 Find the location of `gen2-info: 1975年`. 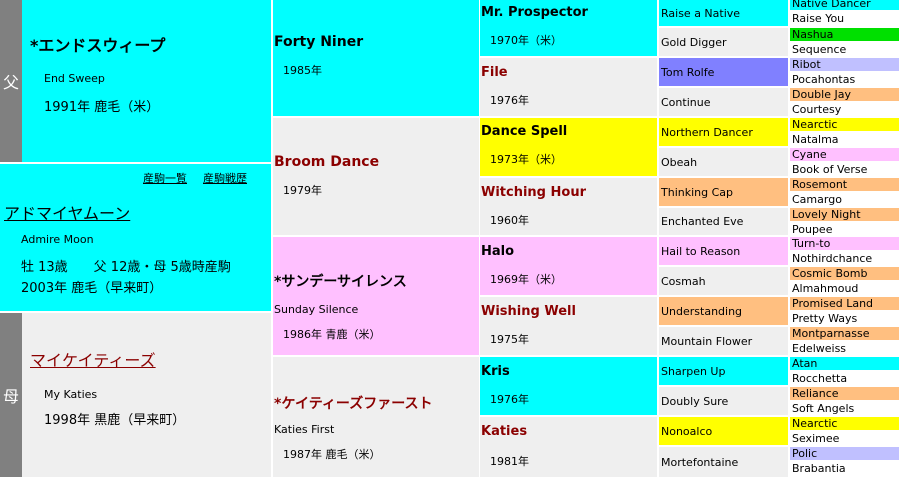

gen2-info: 1975年 is located at coordinates (509, 339).